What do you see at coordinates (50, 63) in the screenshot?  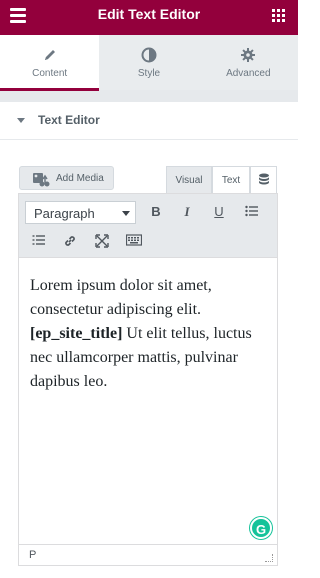 I see `tab-content: Content` at bounding box center [50, 63].